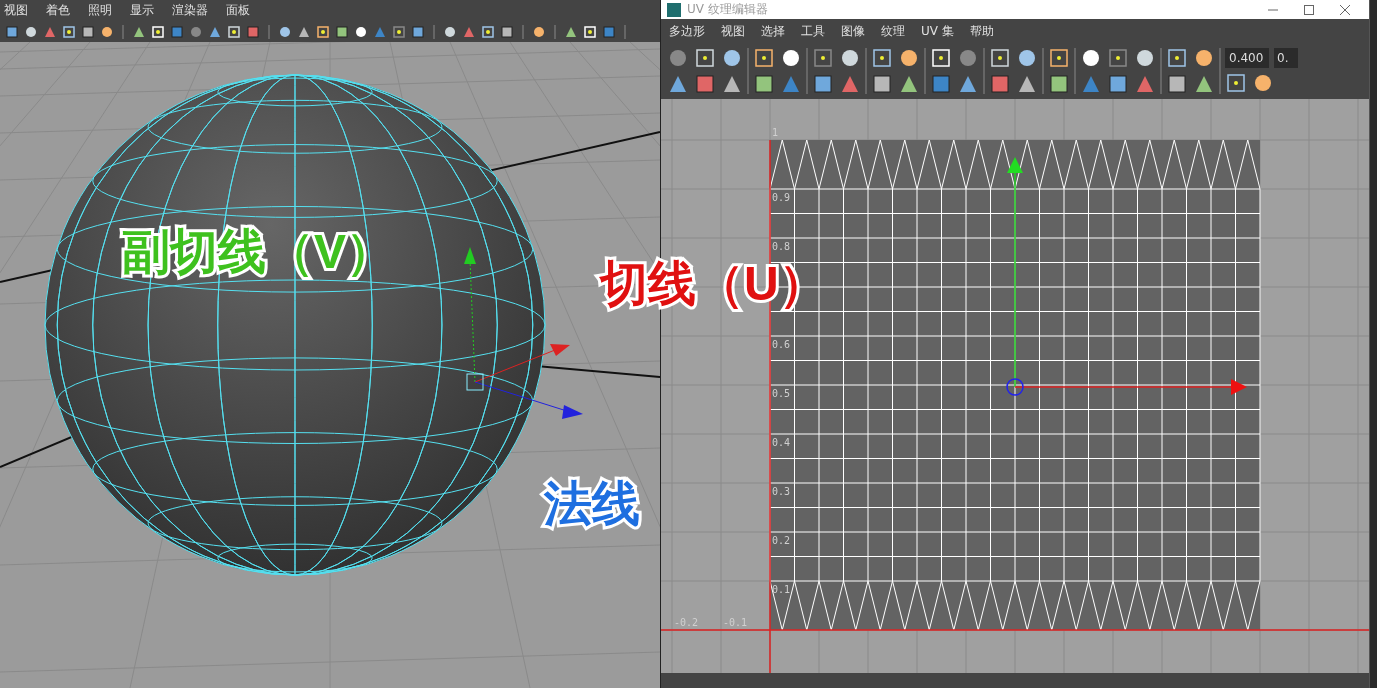 This screenshot has height=688, width=1377. I want to click on axis-tick-label: 0.9, so click(781, 197).